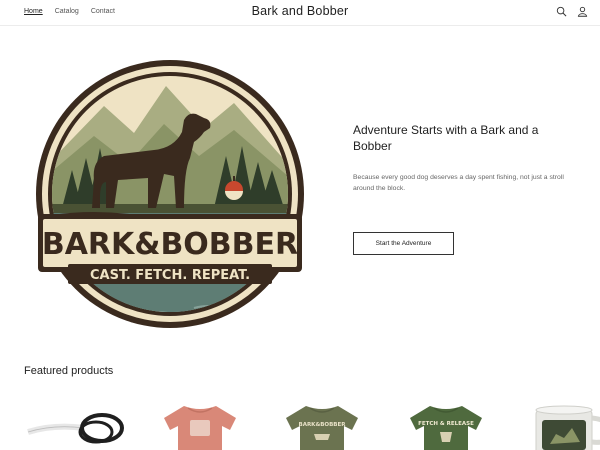  I want to click on header-icons, so click(572, 11).